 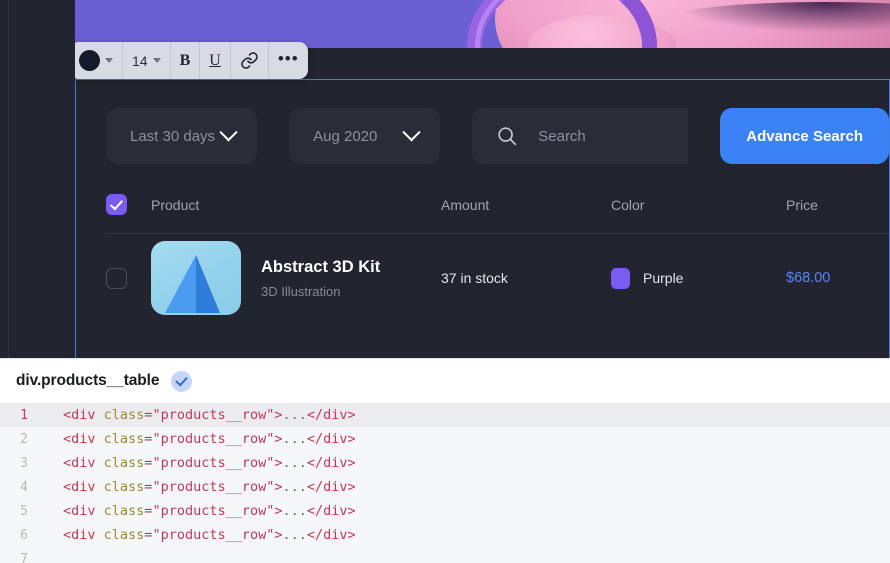 I want to click on code-line: 3 <div class="products__row">...</div>, so click(x=445, y=463).